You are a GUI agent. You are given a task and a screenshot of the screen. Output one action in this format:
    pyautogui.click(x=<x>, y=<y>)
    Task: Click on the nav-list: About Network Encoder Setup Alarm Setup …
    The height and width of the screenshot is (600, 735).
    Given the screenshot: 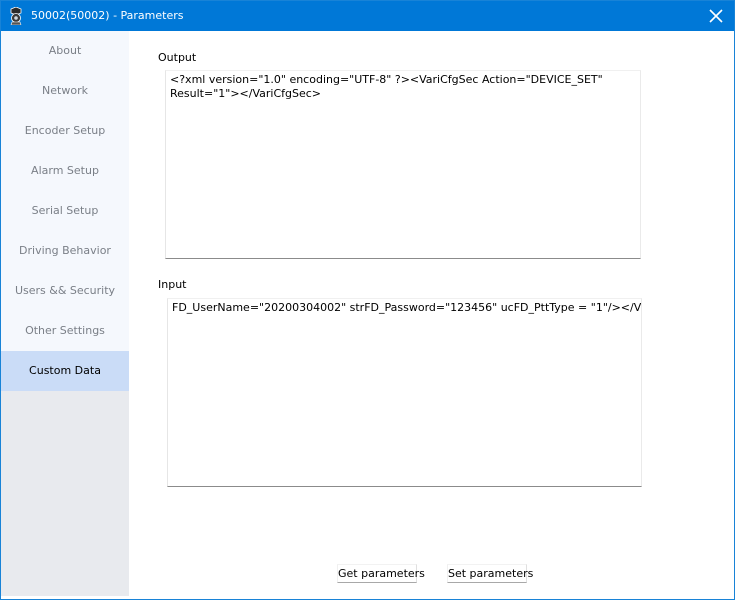 What is the action you would take?
    pyautogui.click(x=65, y=211)
    